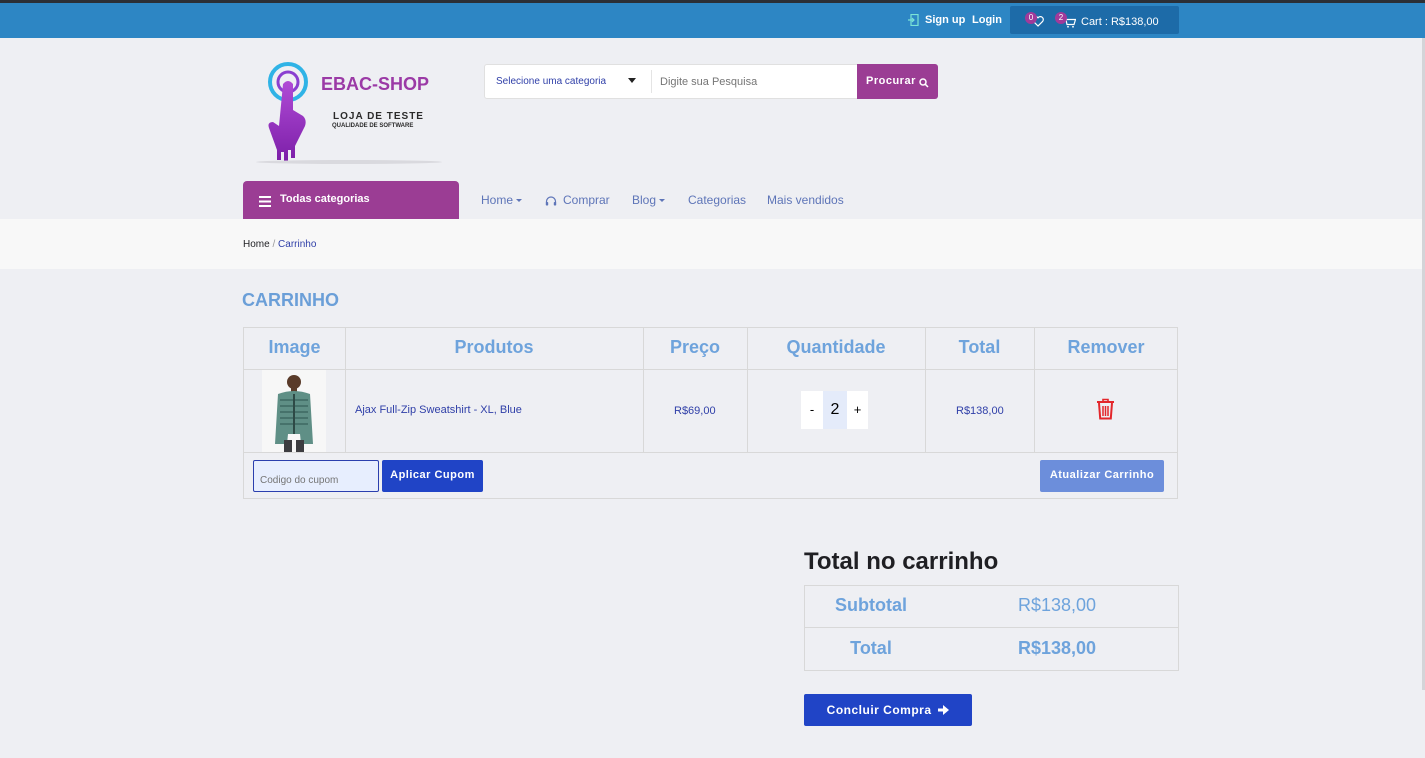  What do you see at coordinates (836, 347) in the screenshot?
I see `col-header-quantidade: Quantidade` at bounding box center [836, 347].